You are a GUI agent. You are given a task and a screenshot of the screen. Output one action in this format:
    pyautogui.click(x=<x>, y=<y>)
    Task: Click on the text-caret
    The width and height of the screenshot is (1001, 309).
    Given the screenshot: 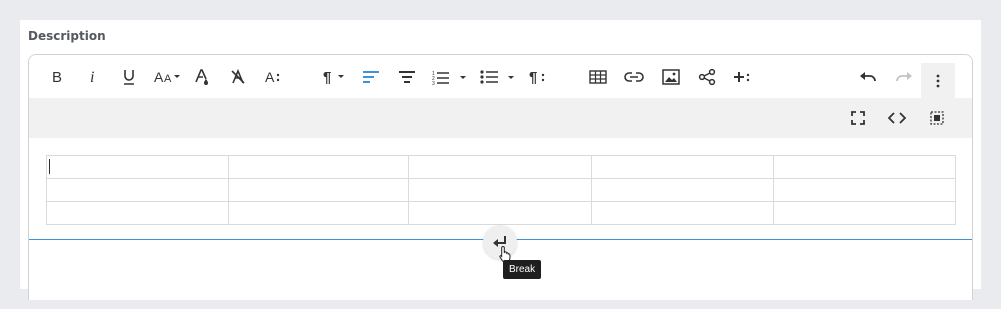 What is the action you would take?
    pyautogui.click(x=49, y=166)
    